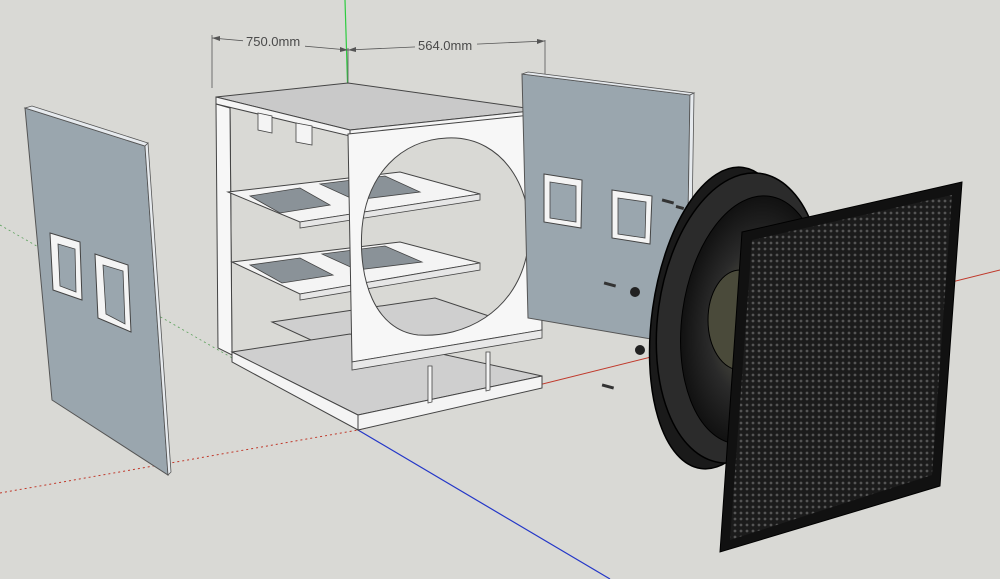  I want to click on left-side-panel, so click(97, 290).